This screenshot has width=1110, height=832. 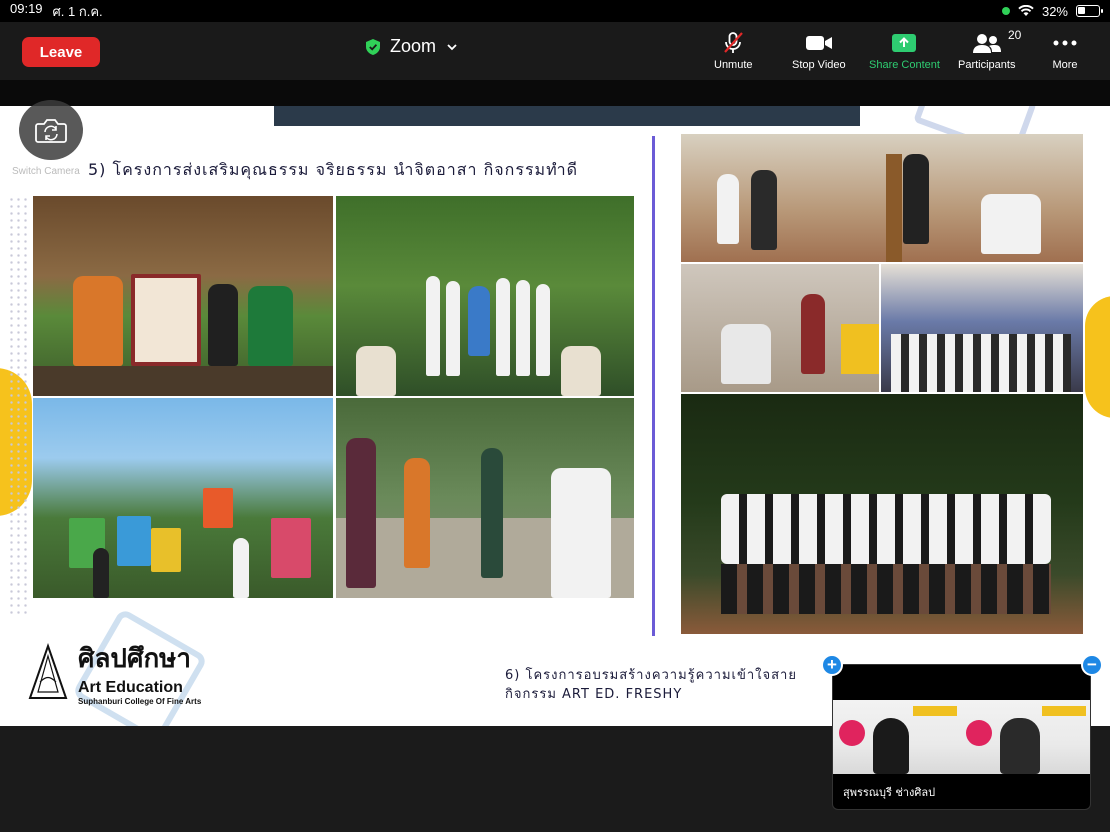 What do you see at coordinates (1065, 65) in the screenshot?
I see `more-label: More` at bounding box center [1065, 65].